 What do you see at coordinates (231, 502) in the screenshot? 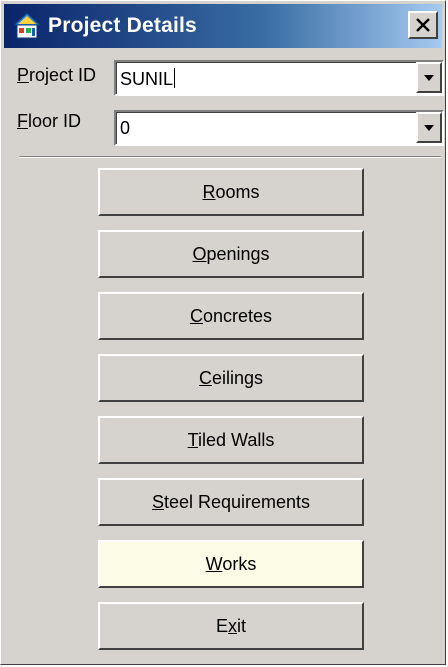
I see `steel-requirements-button: Steel Requirements` at bounding box center [231, 502].